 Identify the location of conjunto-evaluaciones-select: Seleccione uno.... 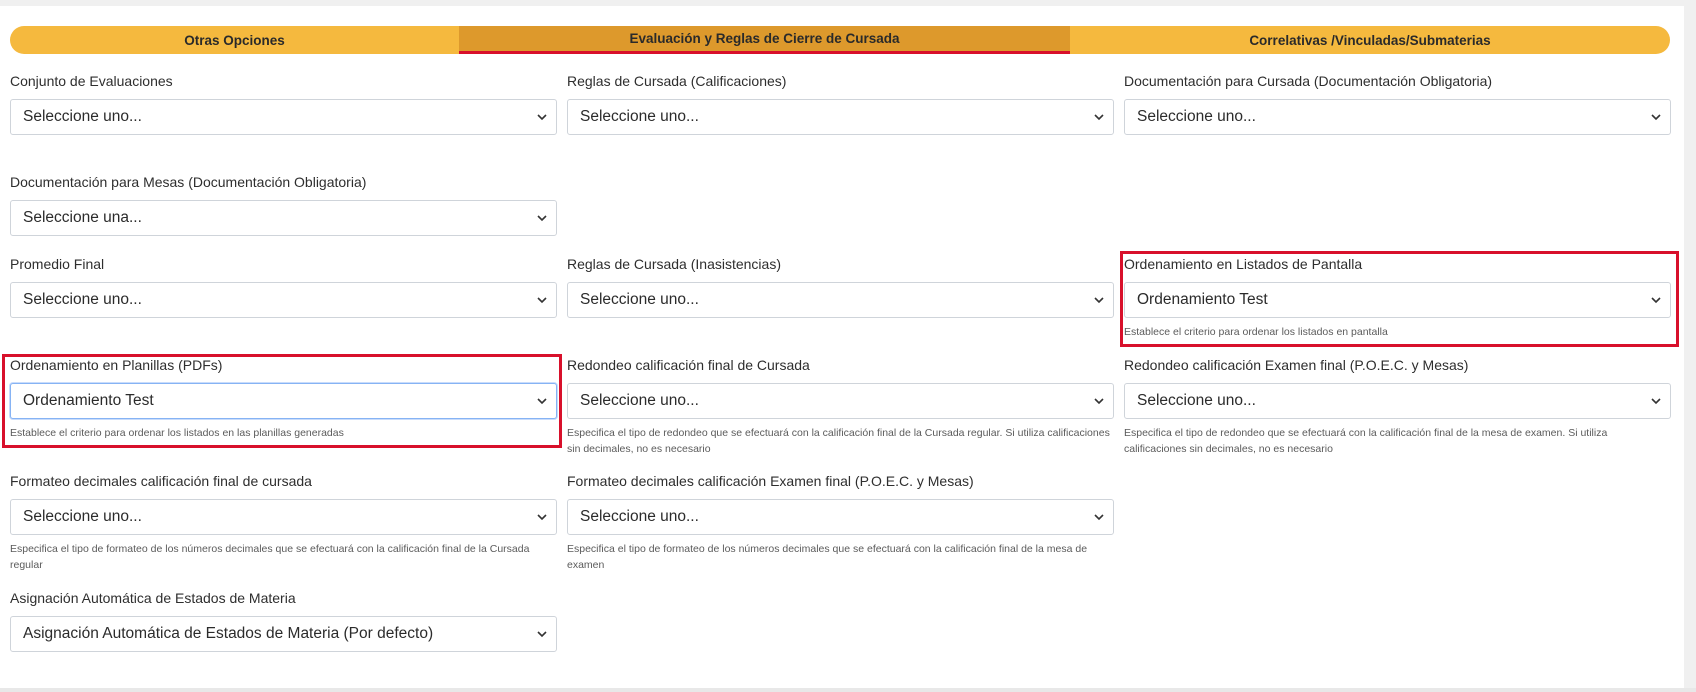
(283, 117).